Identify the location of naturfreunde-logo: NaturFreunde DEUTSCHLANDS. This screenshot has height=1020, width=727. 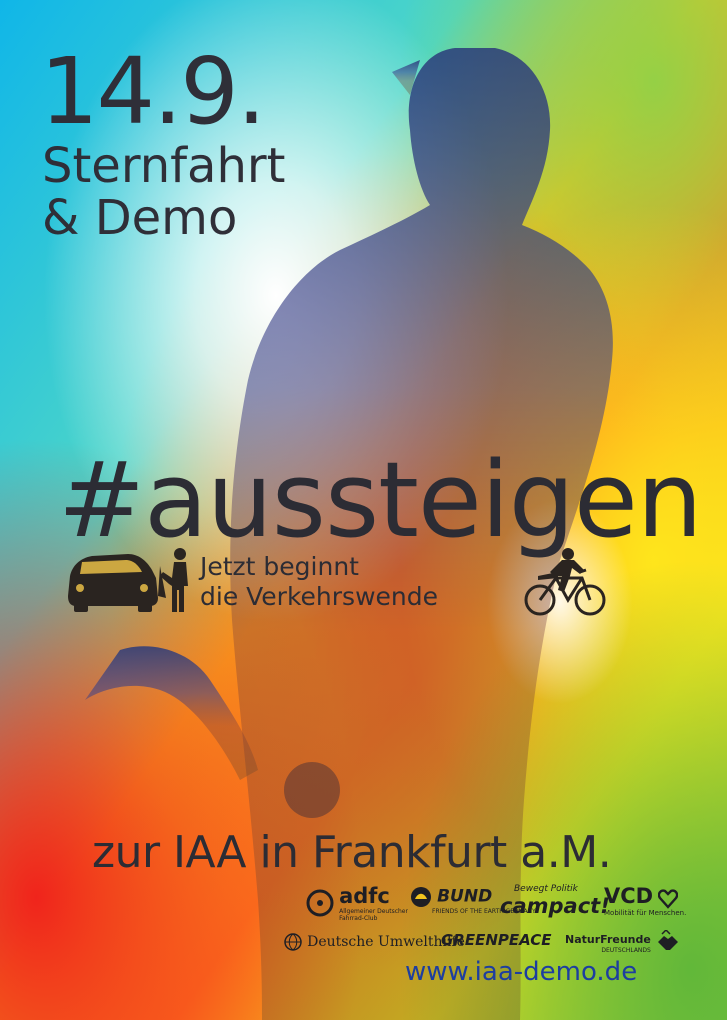
(622, 941).